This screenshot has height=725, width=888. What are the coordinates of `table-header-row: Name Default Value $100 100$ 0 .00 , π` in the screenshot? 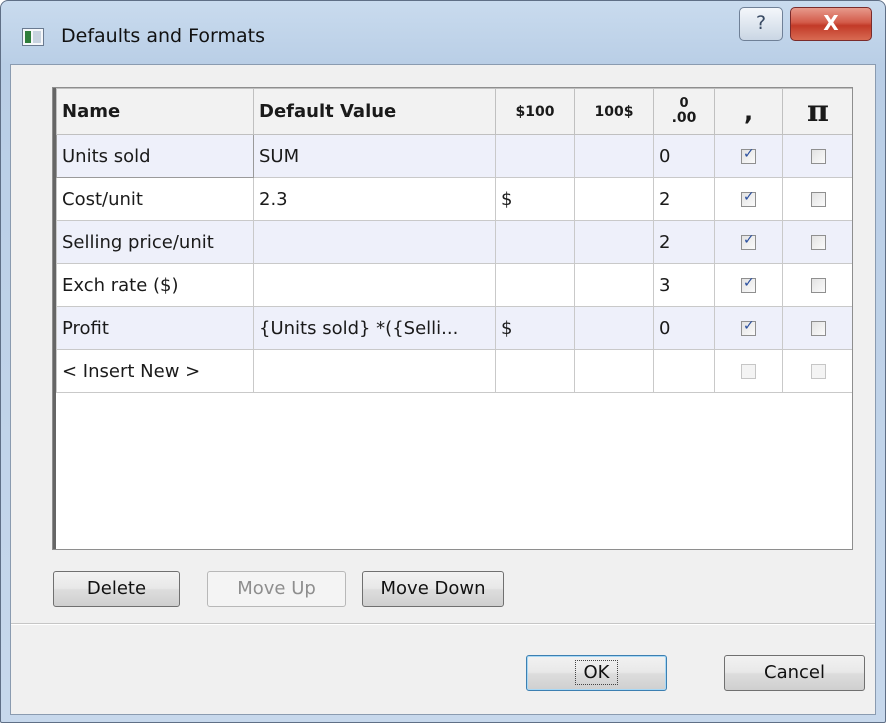 It's located at (454, 111).